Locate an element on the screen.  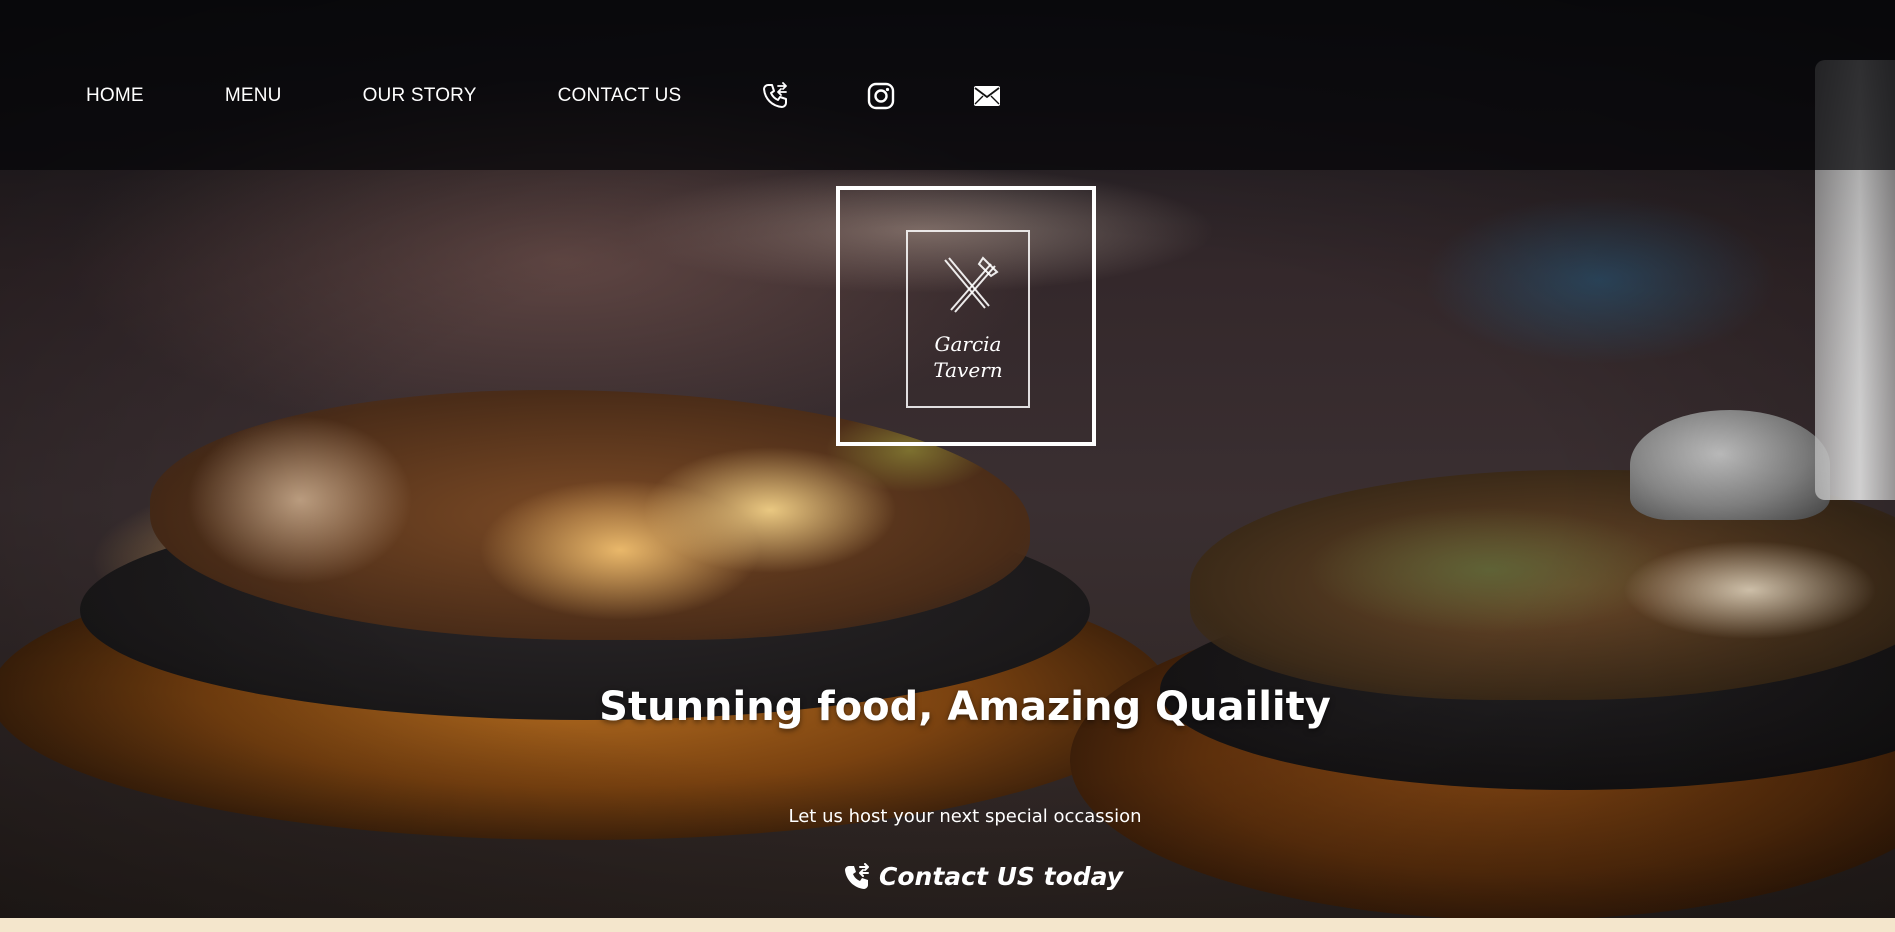
nav-link-menu: MENU is located at coordinates (253, 96).